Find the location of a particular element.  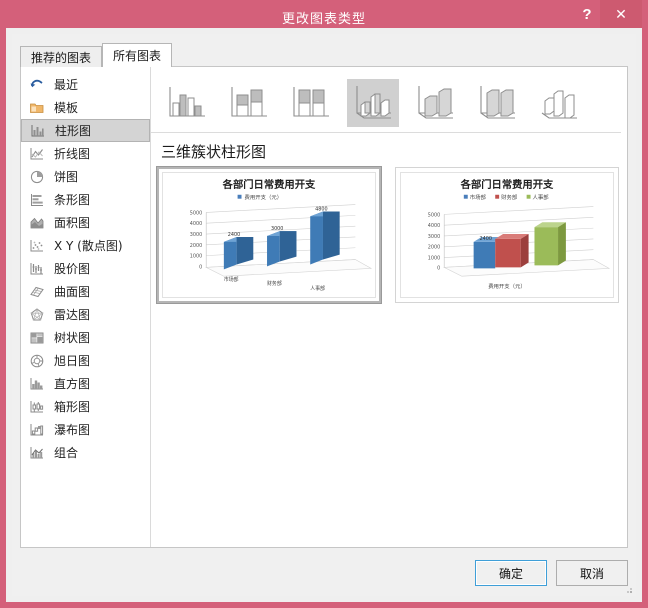

sidebar-item-label: 折线图 is located at coordinates (72, 154).